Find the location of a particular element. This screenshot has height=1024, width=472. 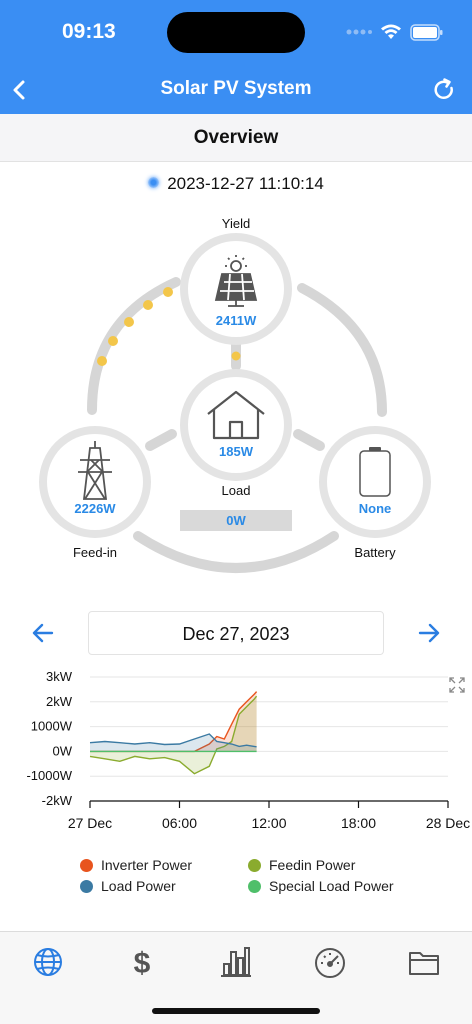

tab-overview is located at coordinates (48, 962).